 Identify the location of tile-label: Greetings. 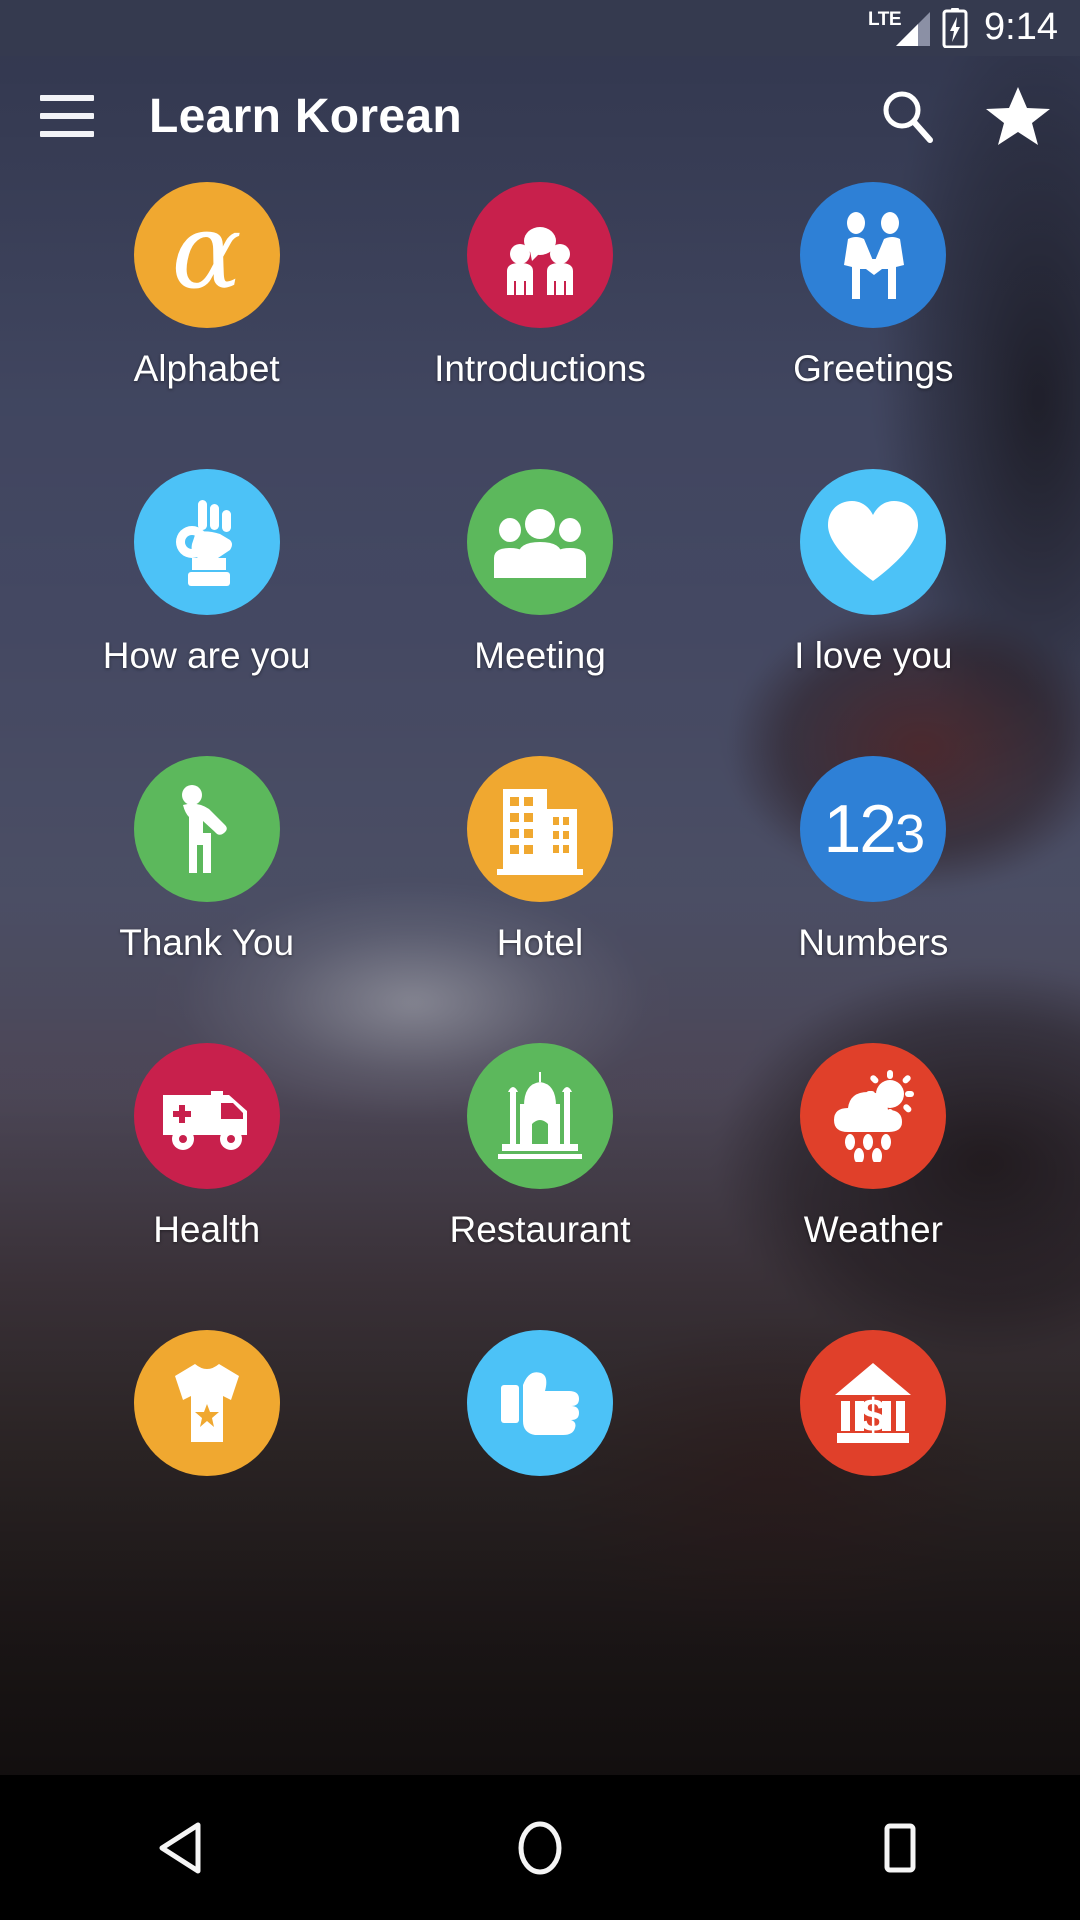
(873, 368).